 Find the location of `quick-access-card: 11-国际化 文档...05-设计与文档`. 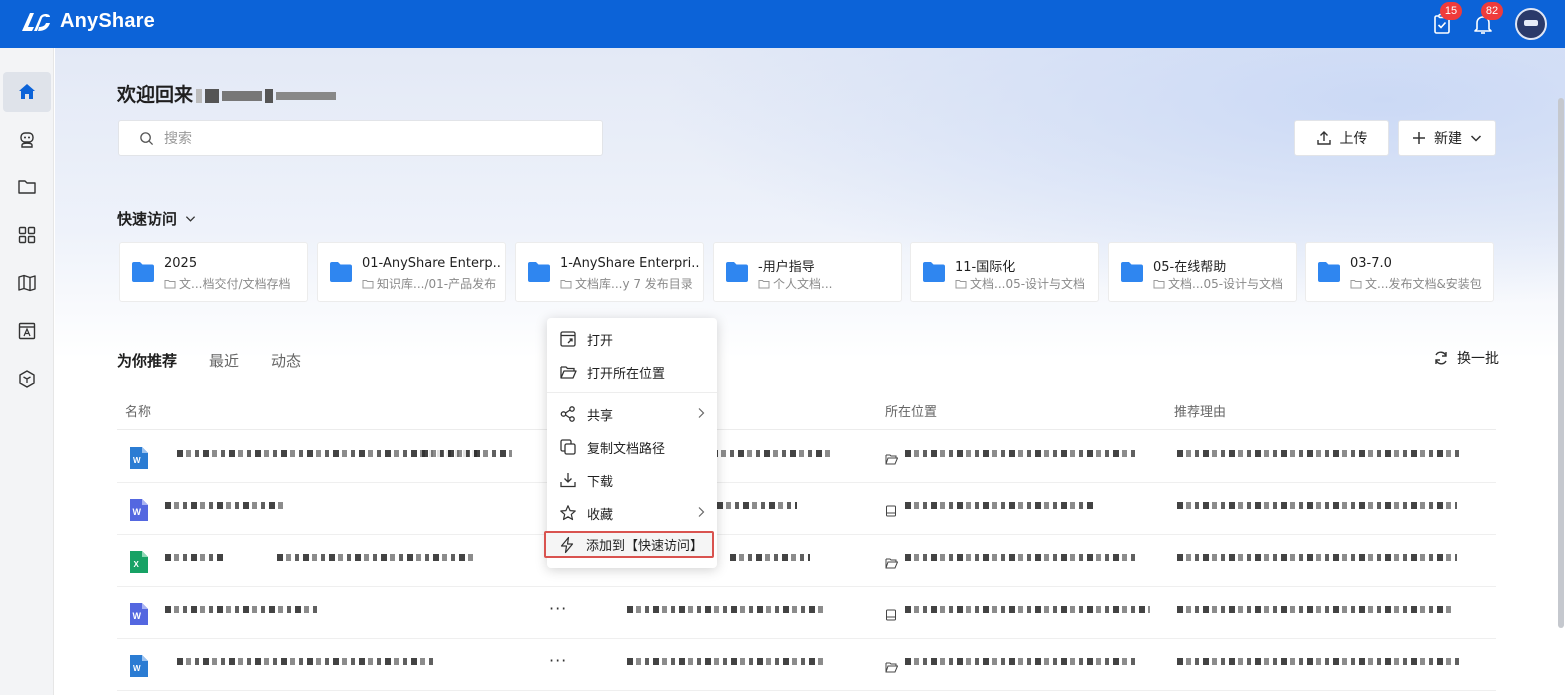

quick-access-card: 11-国际化 文档...05-设计与文档 is located at coordinates (1004, 272).